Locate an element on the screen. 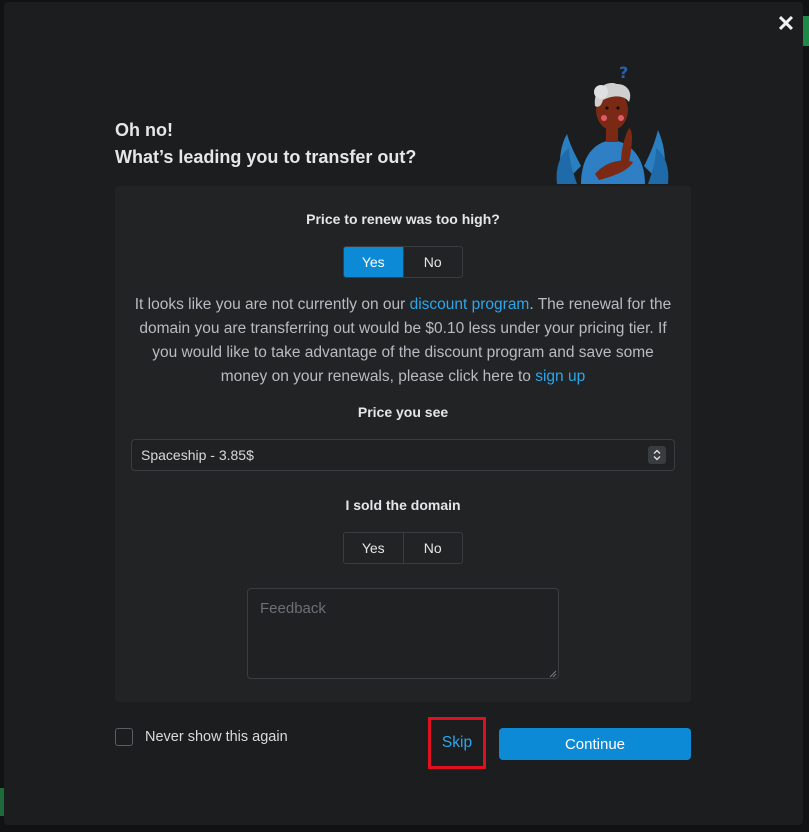 The width and height of the screenshot is (809, 832). price-toggle-group: Yes No is located at coordinates (403, 262).